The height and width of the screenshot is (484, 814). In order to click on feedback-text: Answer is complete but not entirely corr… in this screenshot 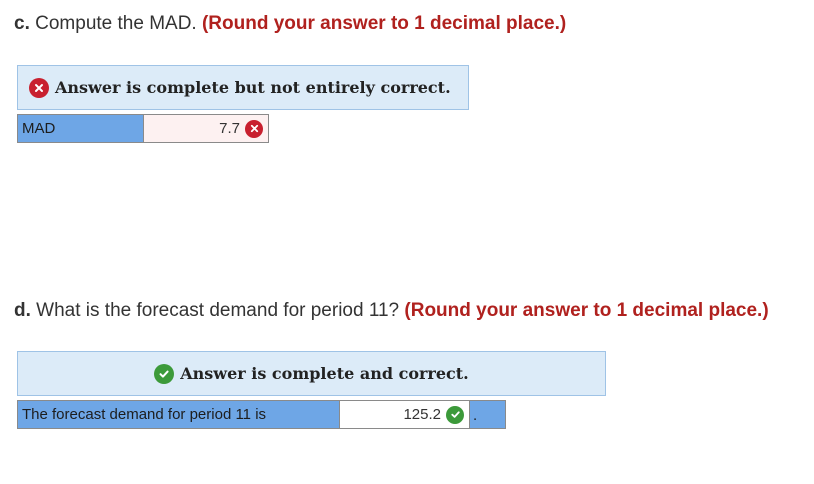, I will do `click(253, 87)`.